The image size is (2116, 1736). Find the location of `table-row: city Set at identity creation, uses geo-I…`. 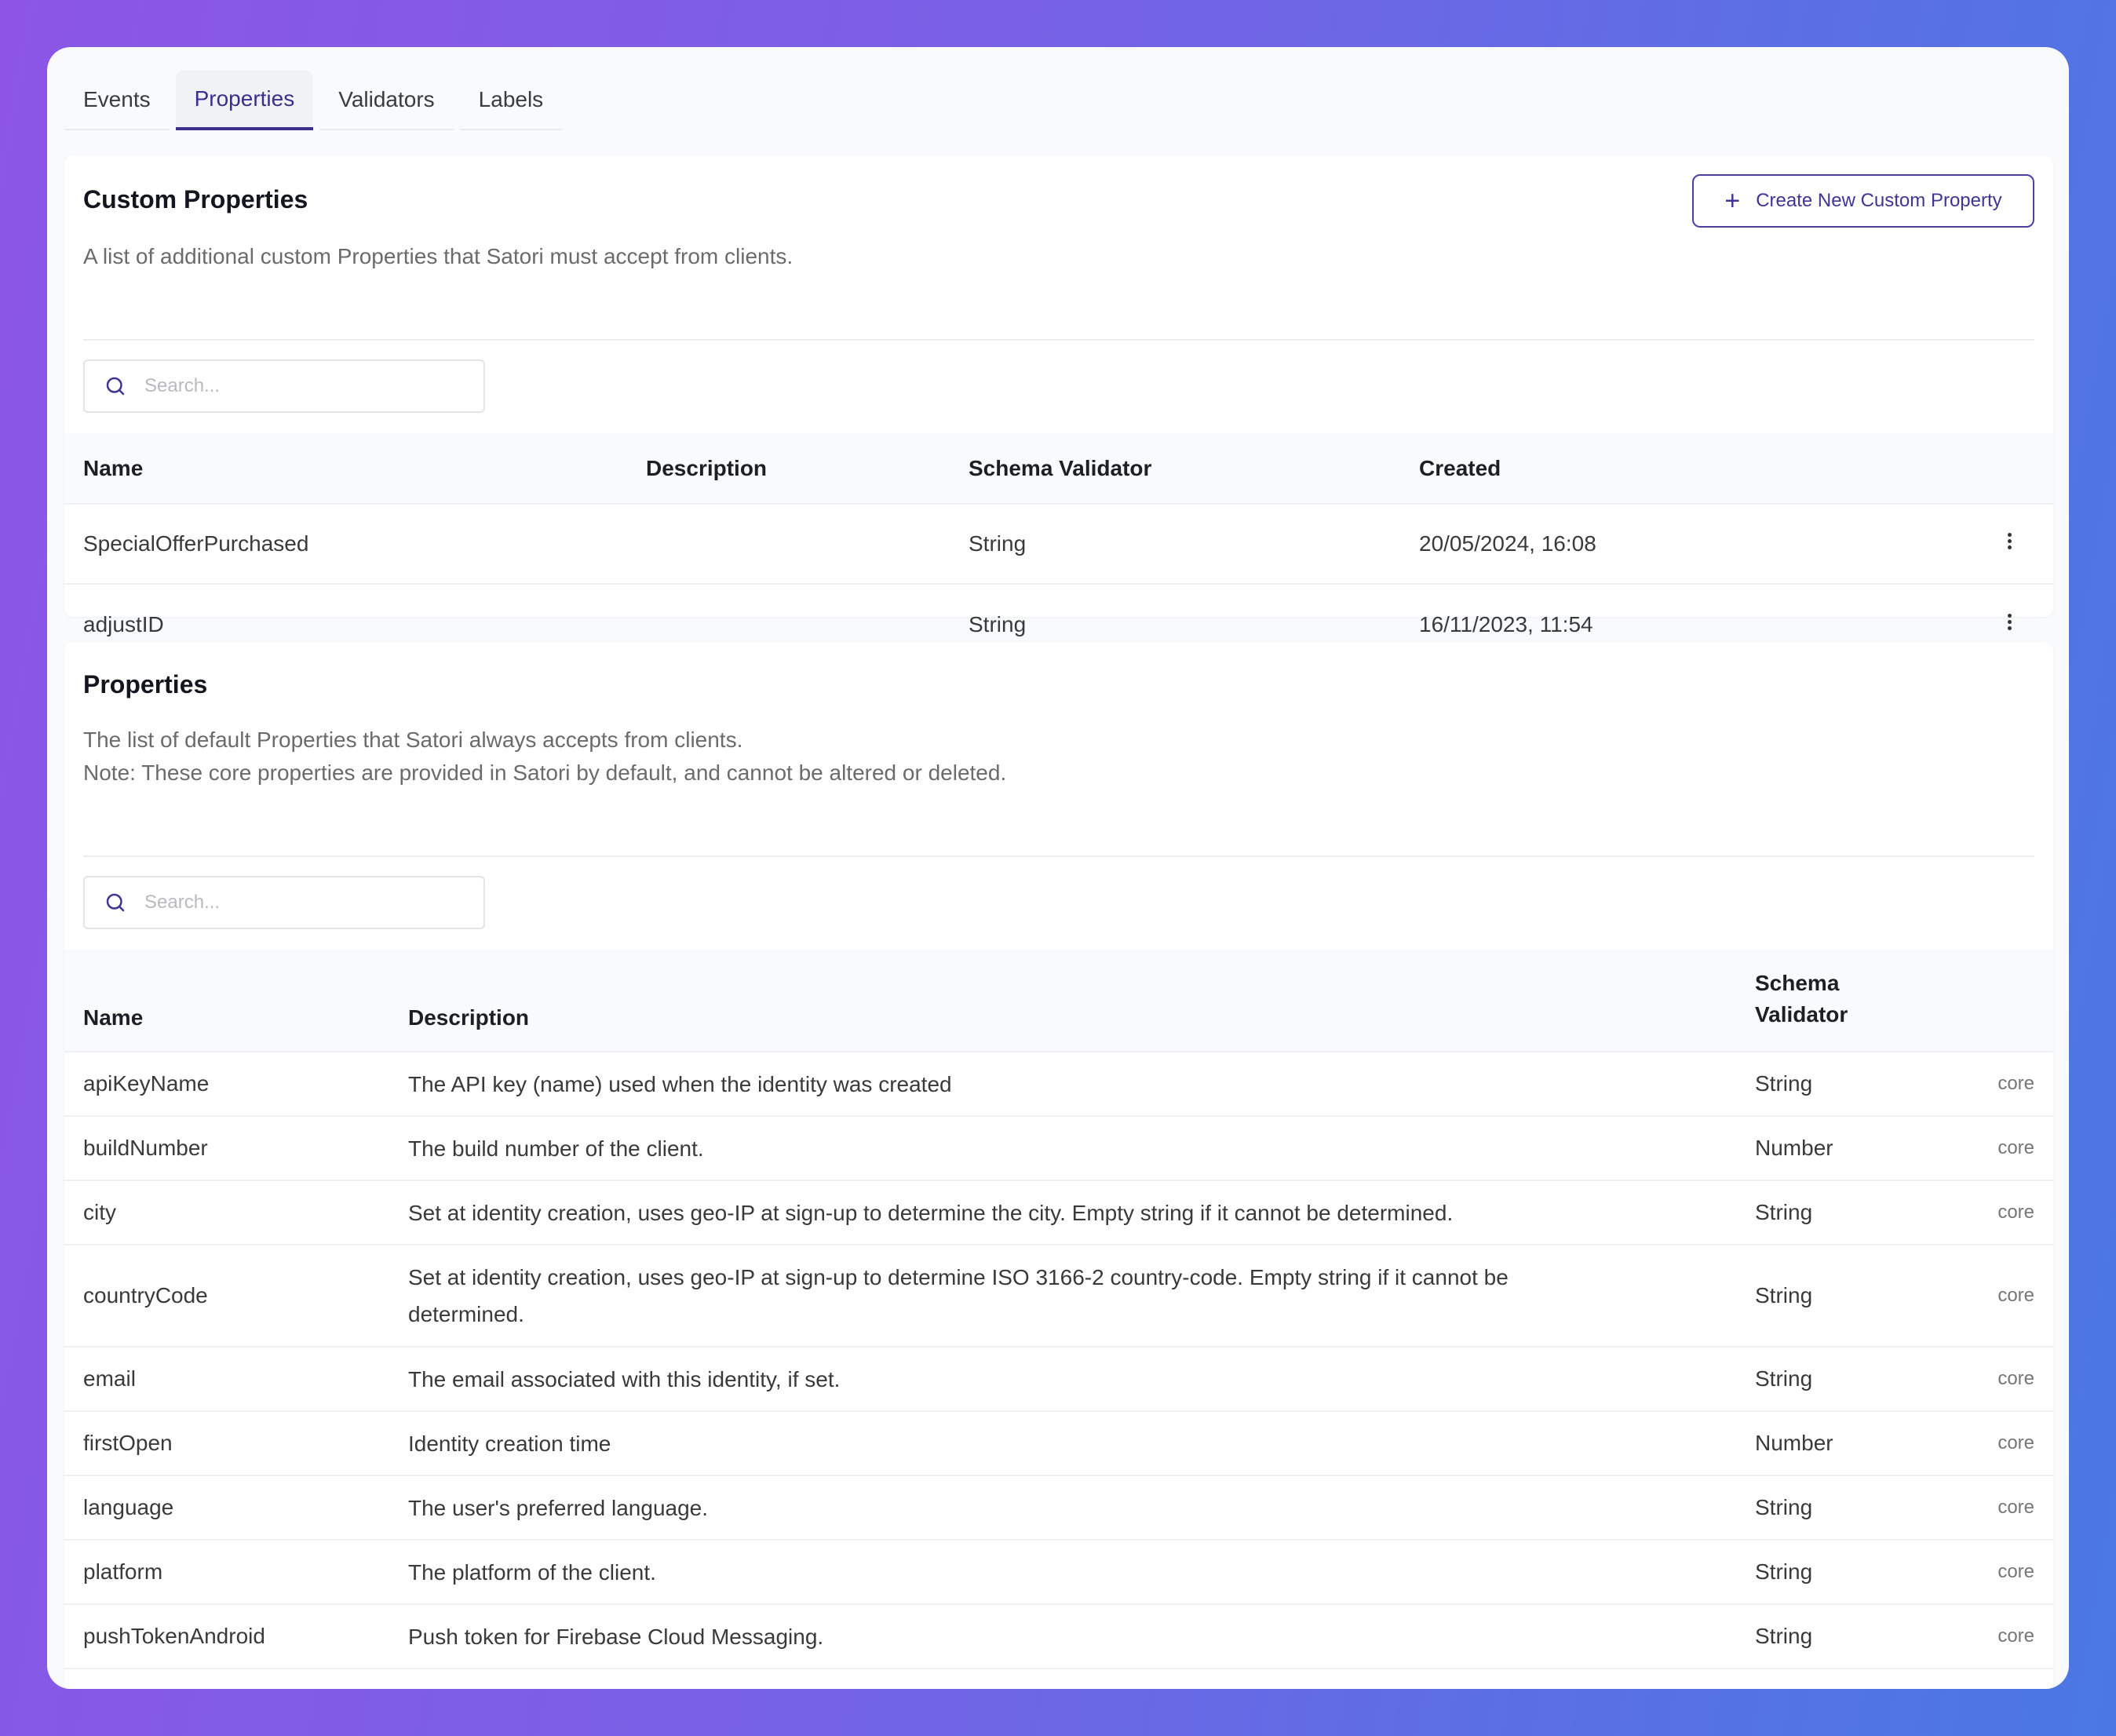

table-row: city Set at identity creation, uses geo-I… is located at coordinates (1058, 1212).